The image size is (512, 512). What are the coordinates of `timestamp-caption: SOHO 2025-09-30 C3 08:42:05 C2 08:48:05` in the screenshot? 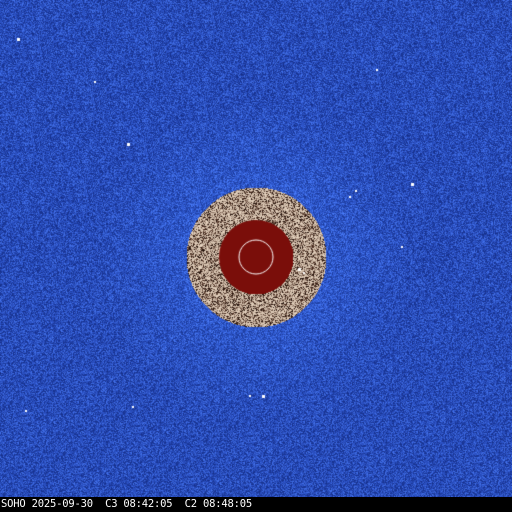 It's located at (126, 504).